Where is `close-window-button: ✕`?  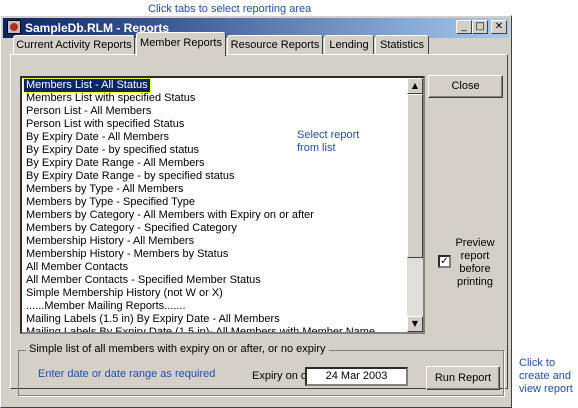
close-window-button: ✕ is located at coordinates (499, 27).